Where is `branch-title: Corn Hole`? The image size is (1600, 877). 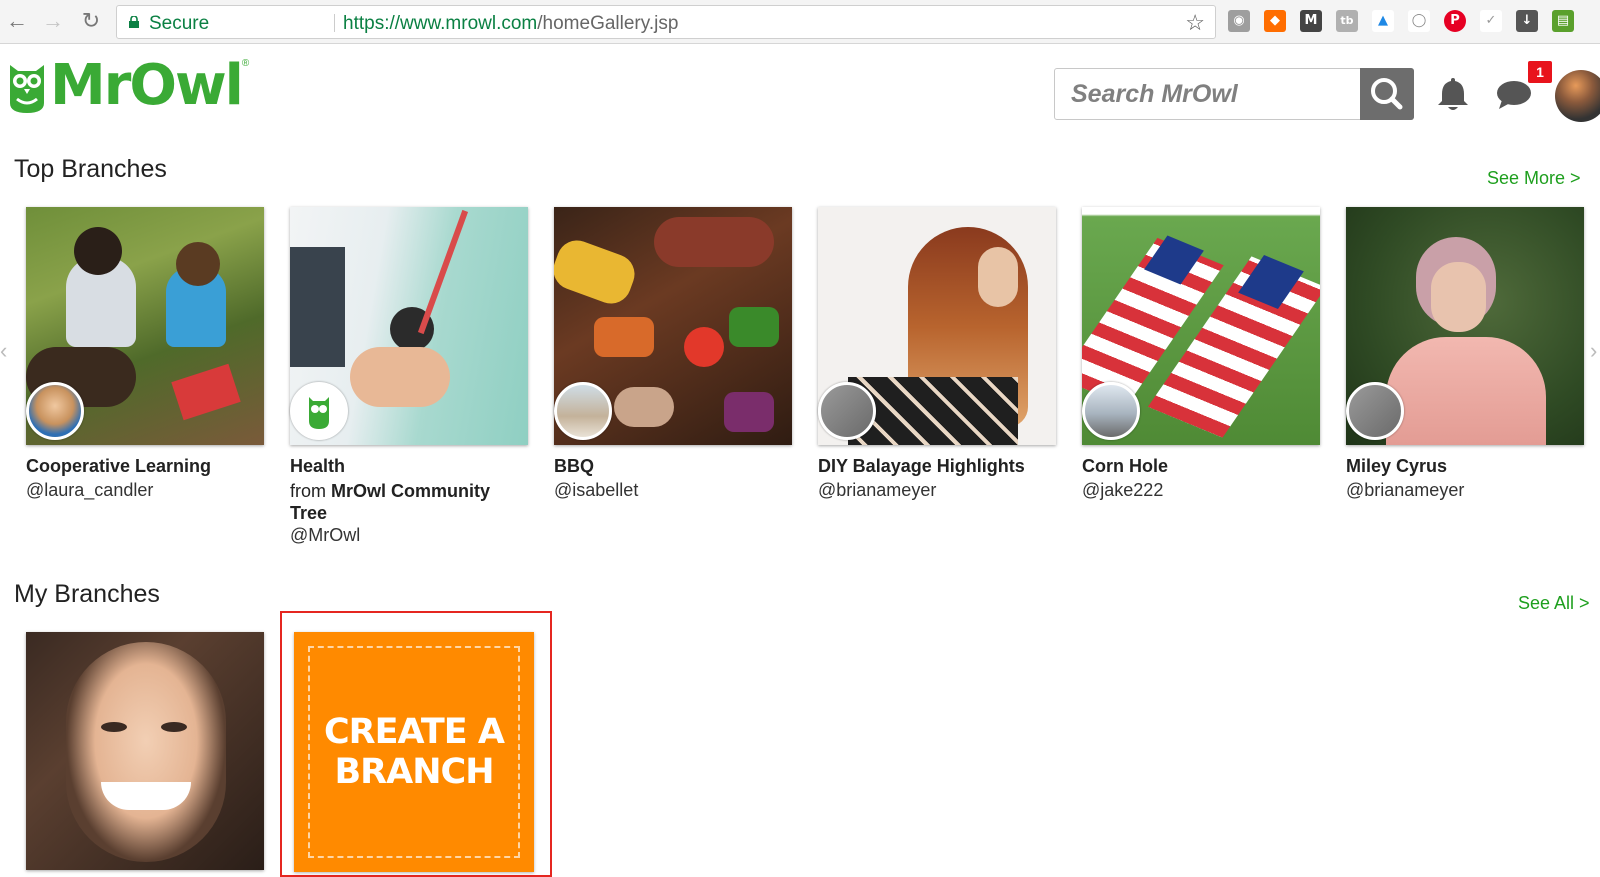 branch-title: Corn Hole is located at coordinates (1202, 466).